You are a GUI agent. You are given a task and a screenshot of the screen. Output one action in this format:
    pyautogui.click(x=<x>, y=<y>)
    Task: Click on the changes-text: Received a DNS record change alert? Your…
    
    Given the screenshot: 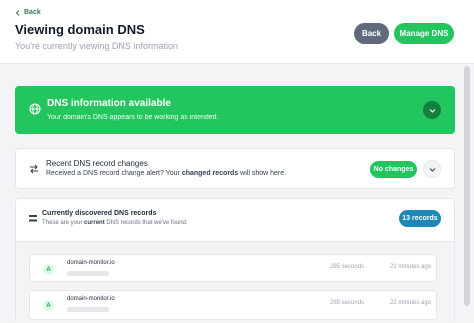 What is the action you would take?
    pyautogui.click(x=166, y=173)
    